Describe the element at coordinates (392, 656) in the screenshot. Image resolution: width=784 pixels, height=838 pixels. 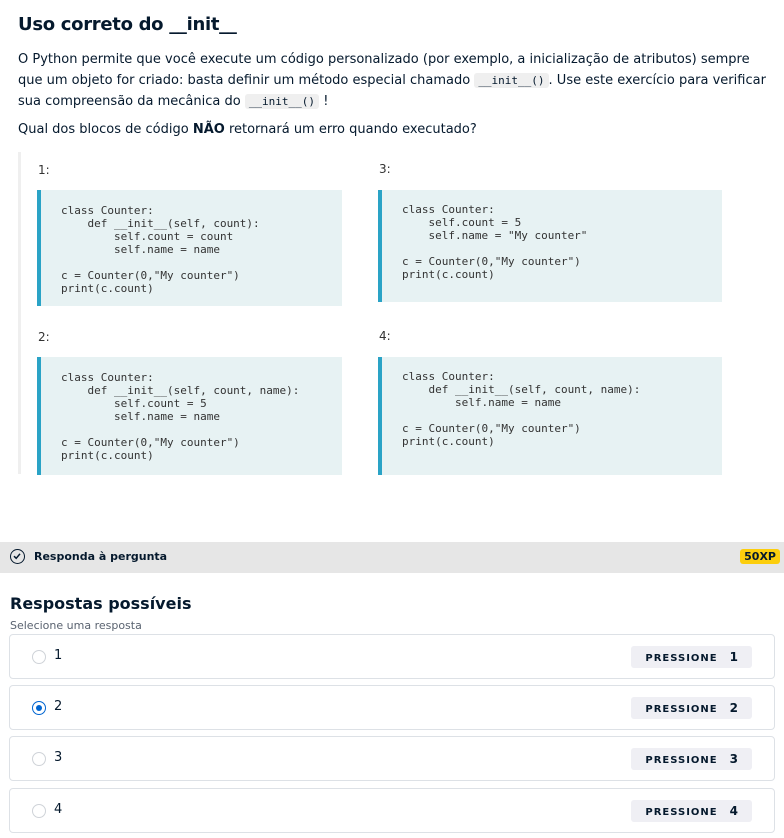
I see `choice-option-1: 1 PRESSIONE 1` at that location.